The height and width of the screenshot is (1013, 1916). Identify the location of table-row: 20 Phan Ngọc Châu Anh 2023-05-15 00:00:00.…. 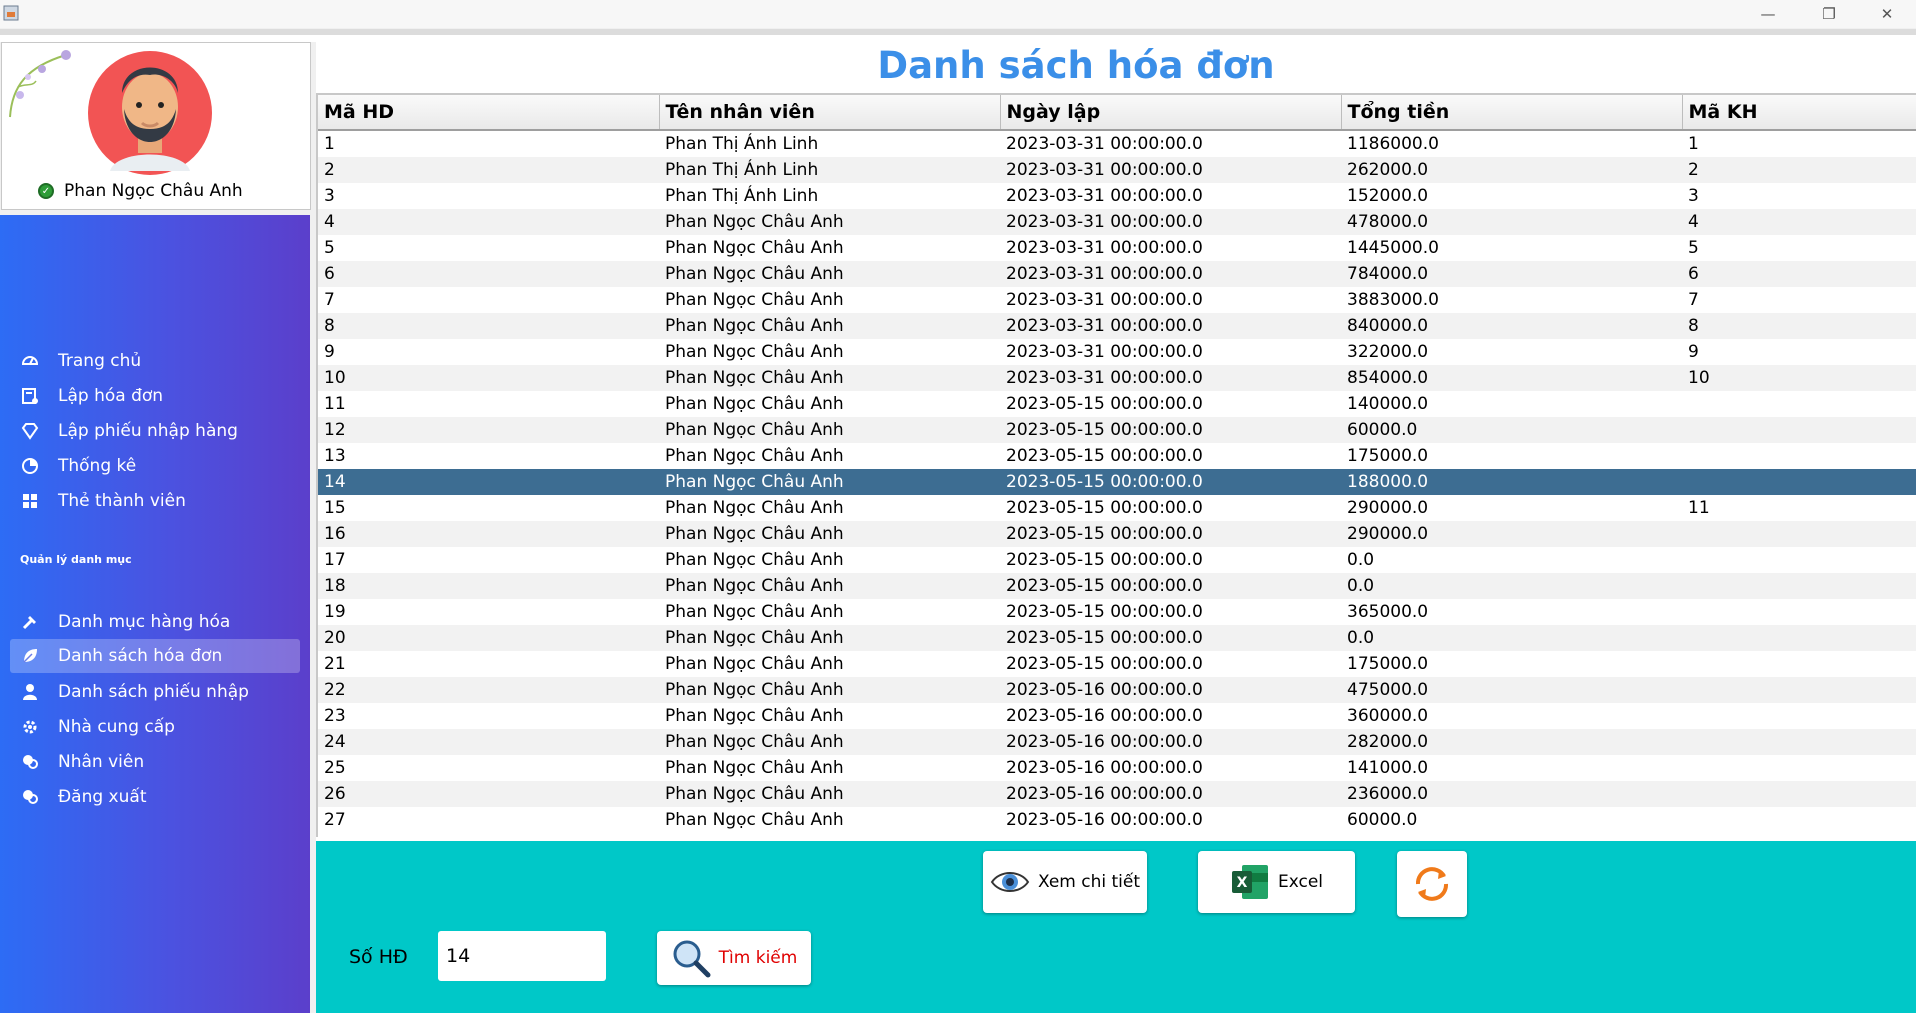
(1117, 638).